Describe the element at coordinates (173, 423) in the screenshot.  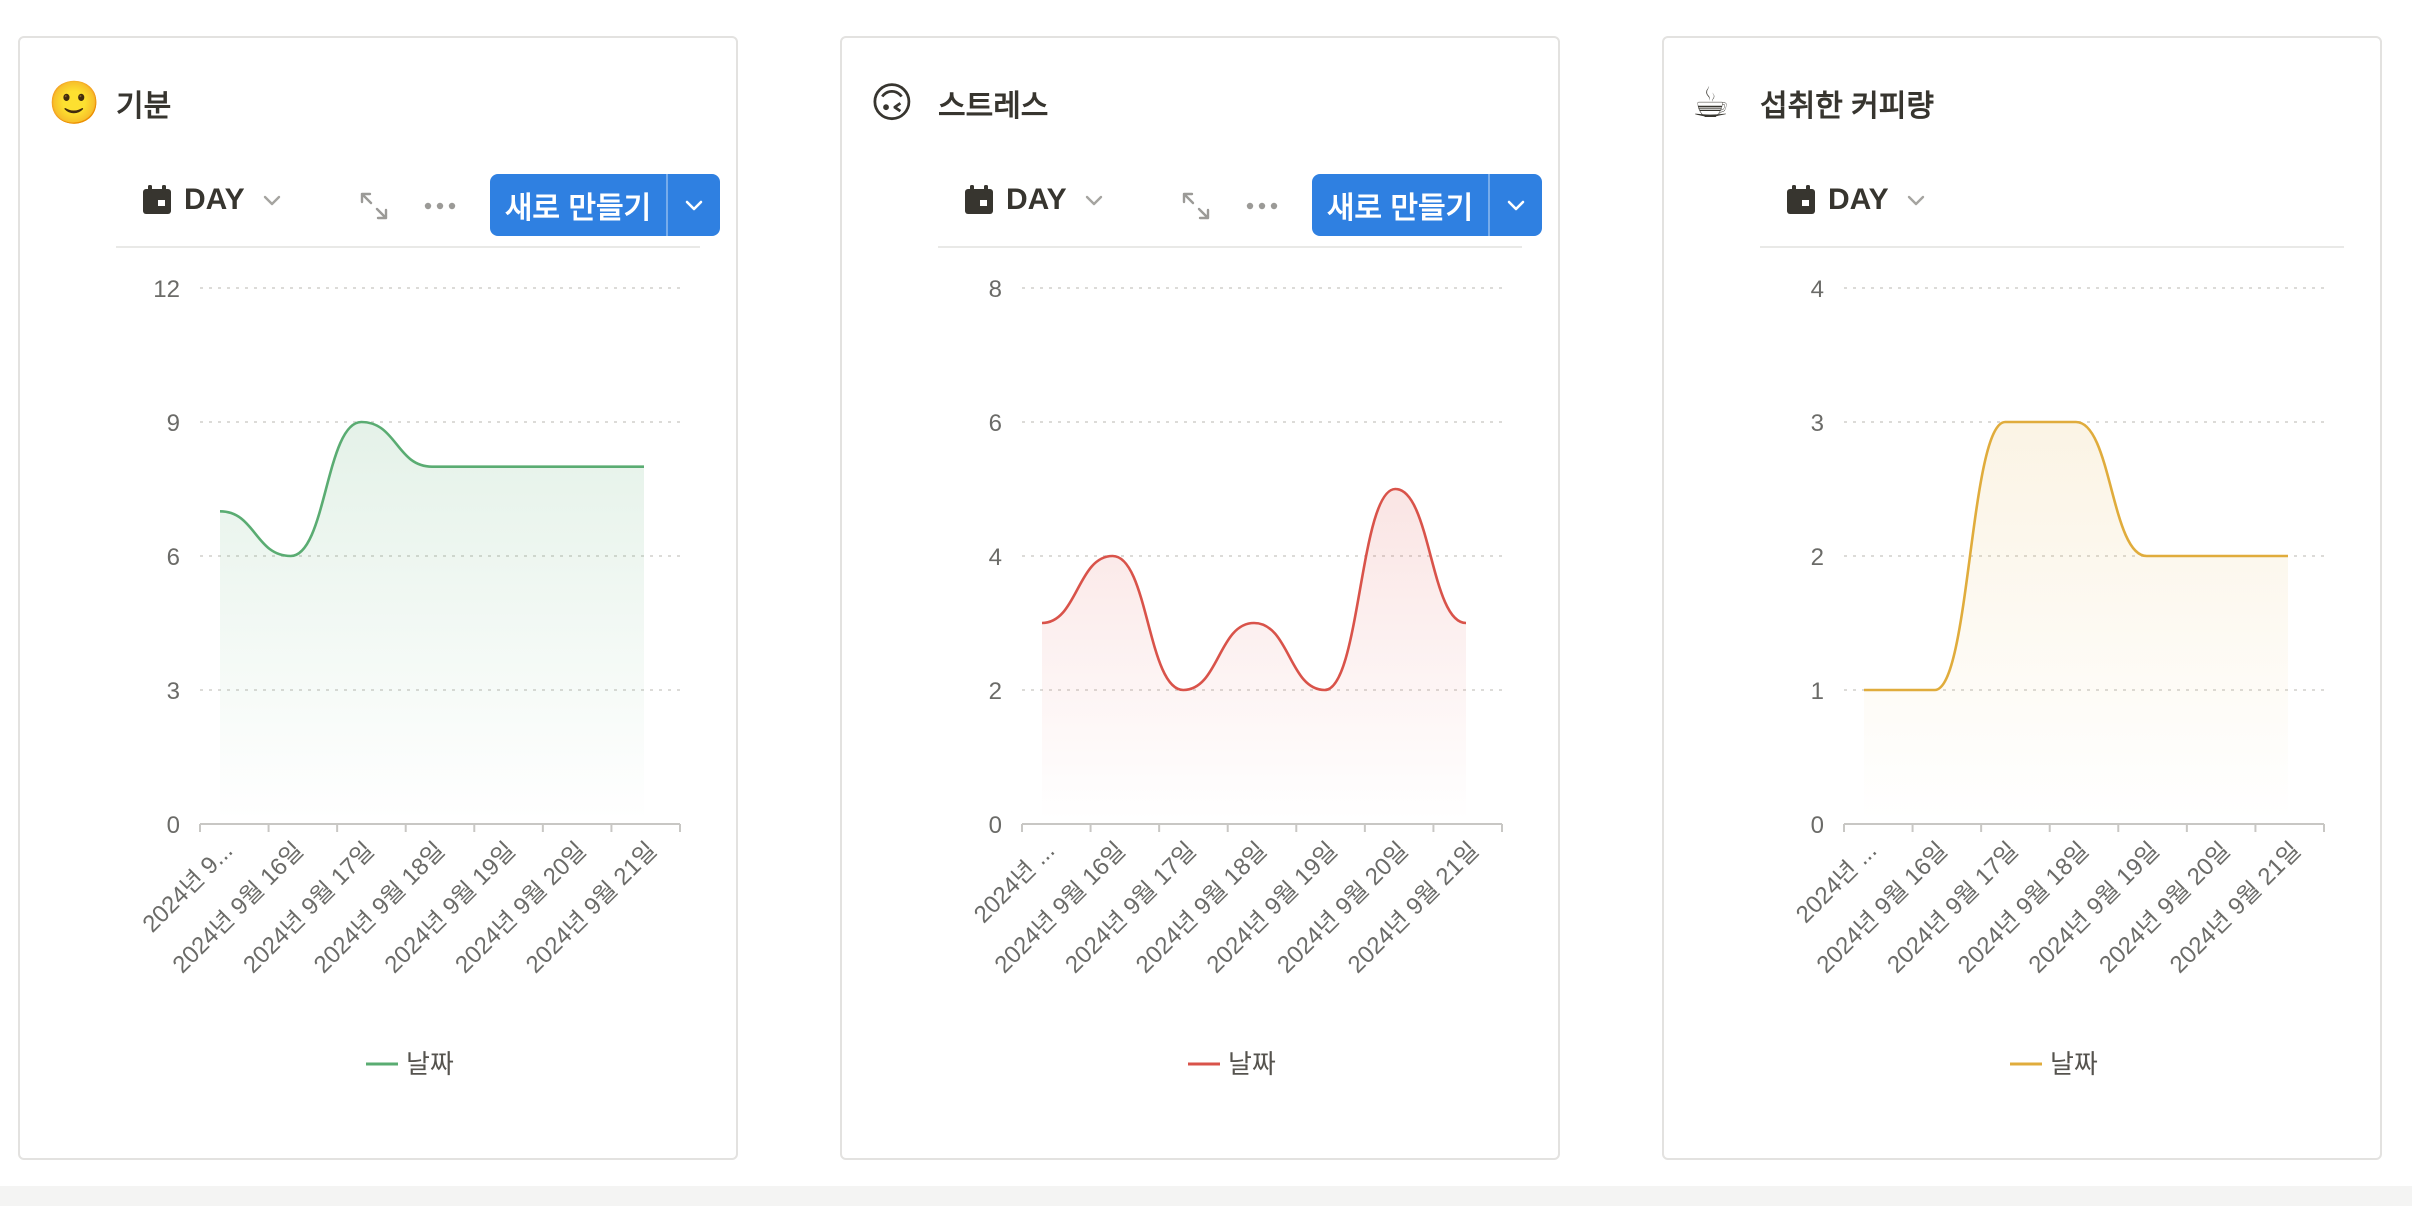
I see `y-tick-label: 9` at that location.